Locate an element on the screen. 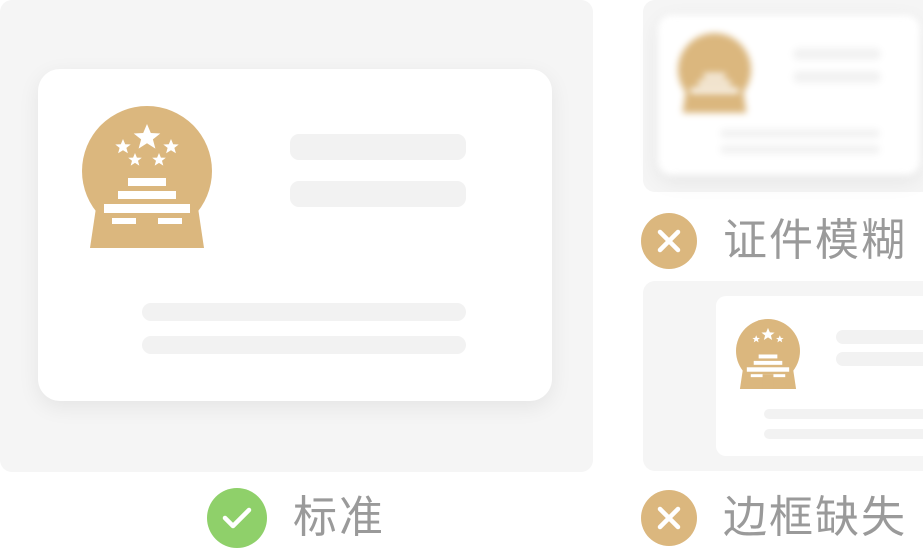  missing-border-label-row: 边框缺失 is located at coordinates (774, 518).